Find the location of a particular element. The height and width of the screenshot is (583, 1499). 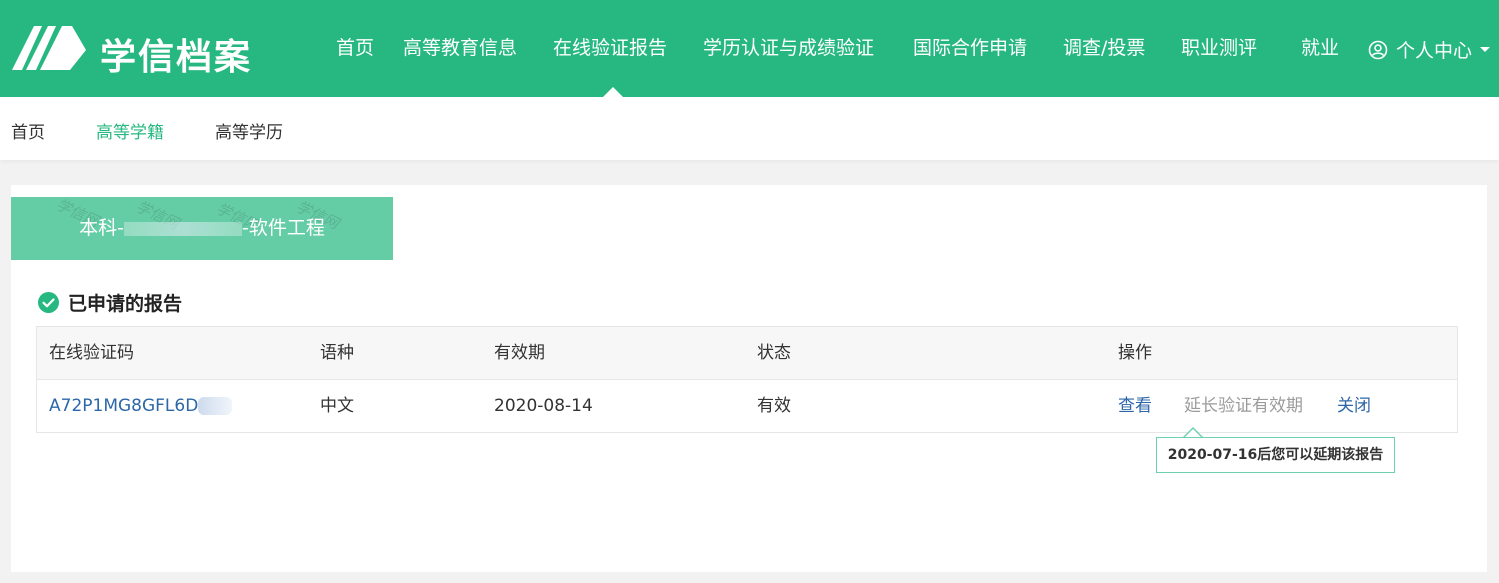

extend-validity-link: 延长验证有效期 is located at coordinates (1243, 406).